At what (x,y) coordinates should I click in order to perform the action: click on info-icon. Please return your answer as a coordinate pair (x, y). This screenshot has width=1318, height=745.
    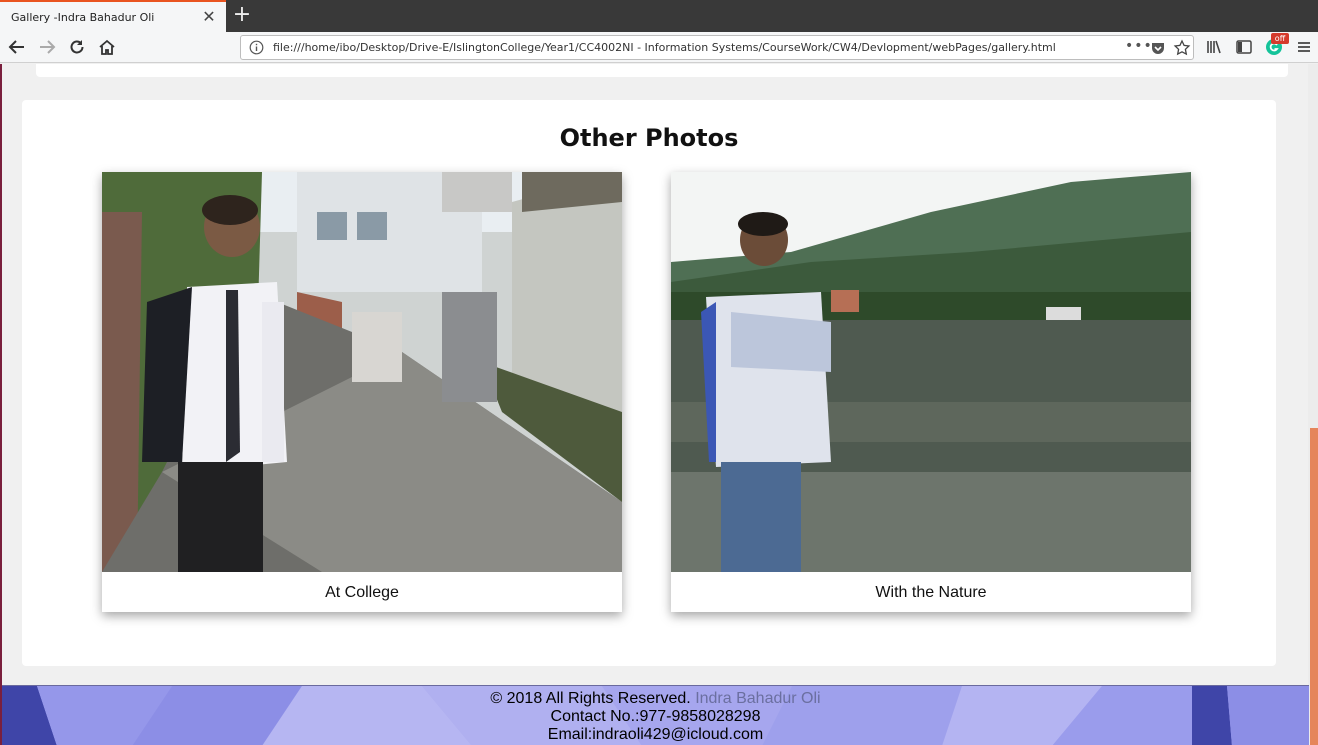
    Looking at the image, I should click on (256, 47).